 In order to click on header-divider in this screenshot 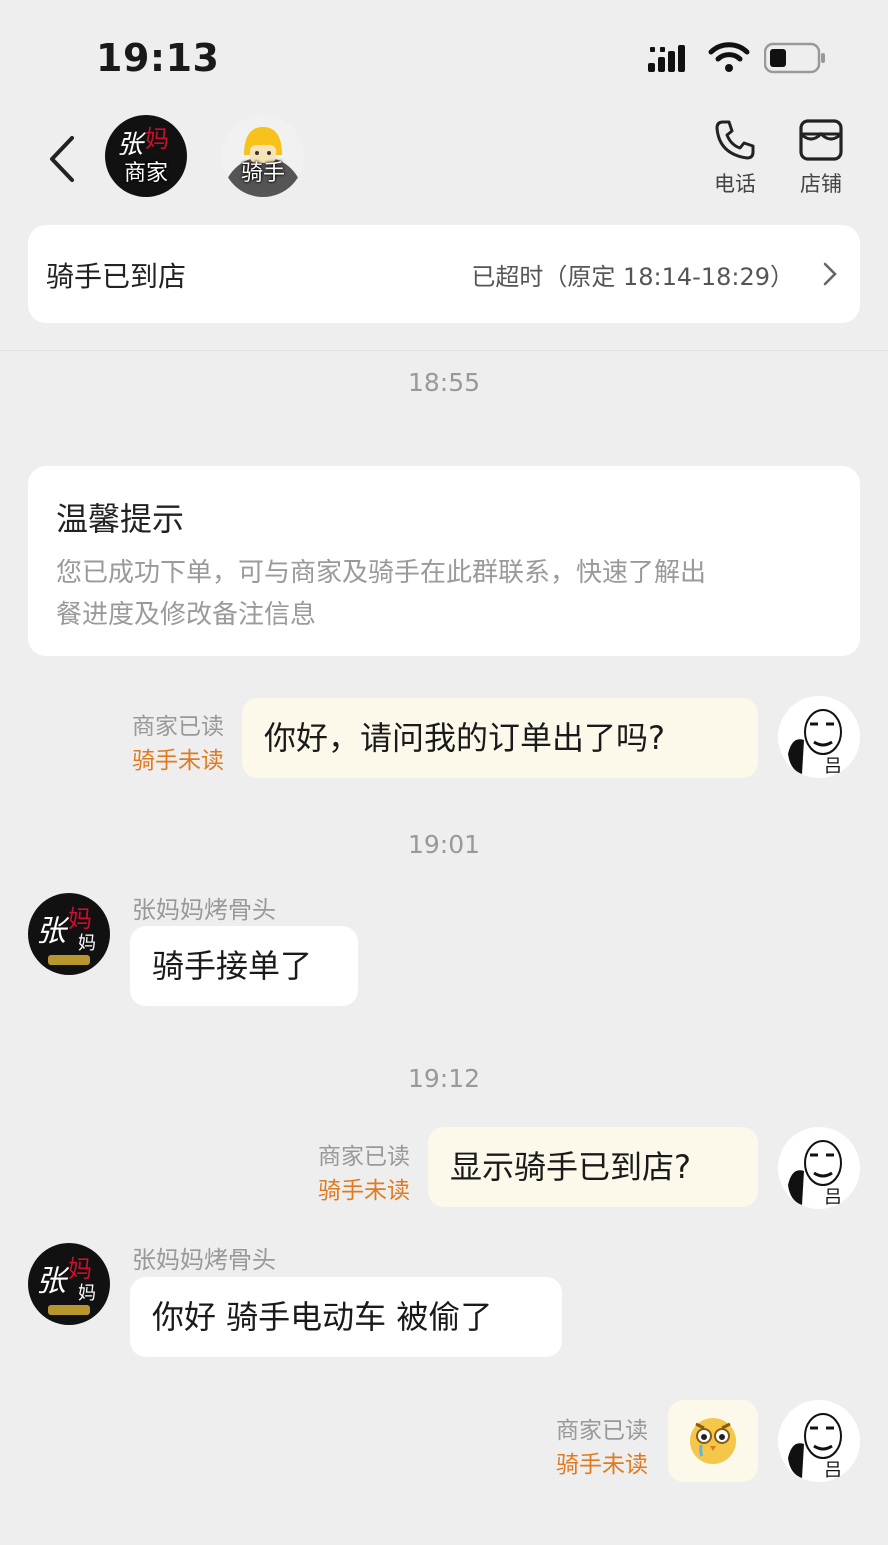, I will do `click(444, 350)`.